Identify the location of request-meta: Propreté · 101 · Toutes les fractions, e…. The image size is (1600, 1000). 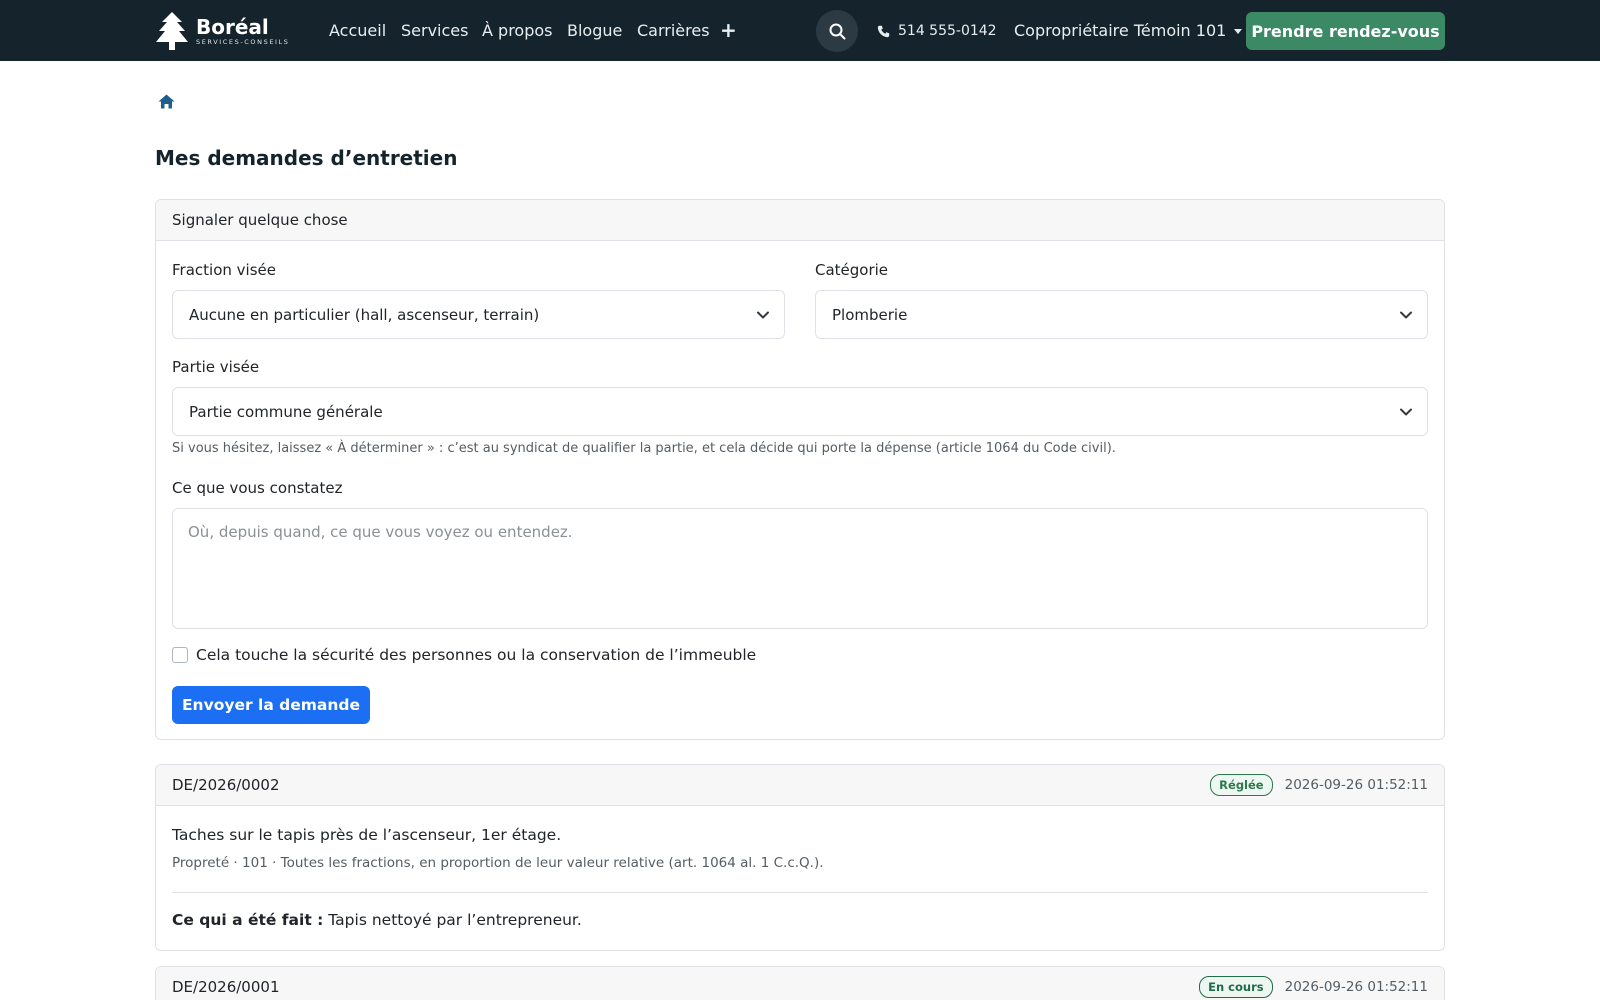
(498, 863).